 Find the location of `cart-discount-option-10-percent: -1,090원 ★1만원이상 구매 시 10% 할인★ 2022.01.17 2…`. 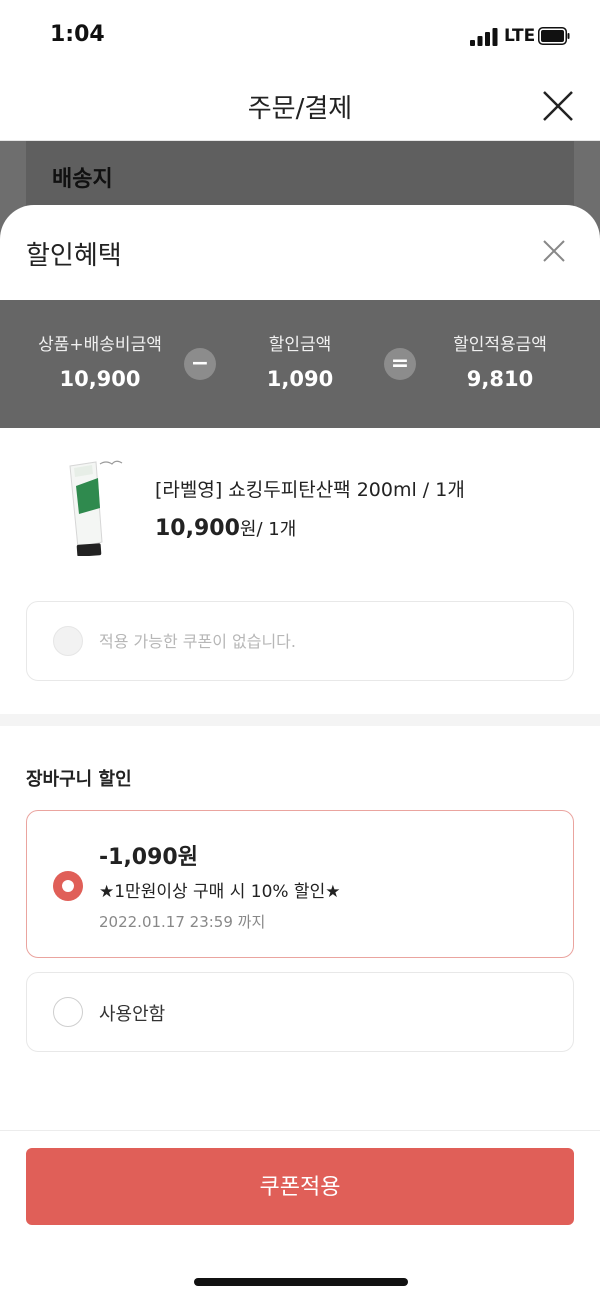

cart-discount-option-10-percent: -1,090원 ★1만원이상 구매 시 10% 할인★ 2022.01.17 2… is located at coordinates (300, 884).